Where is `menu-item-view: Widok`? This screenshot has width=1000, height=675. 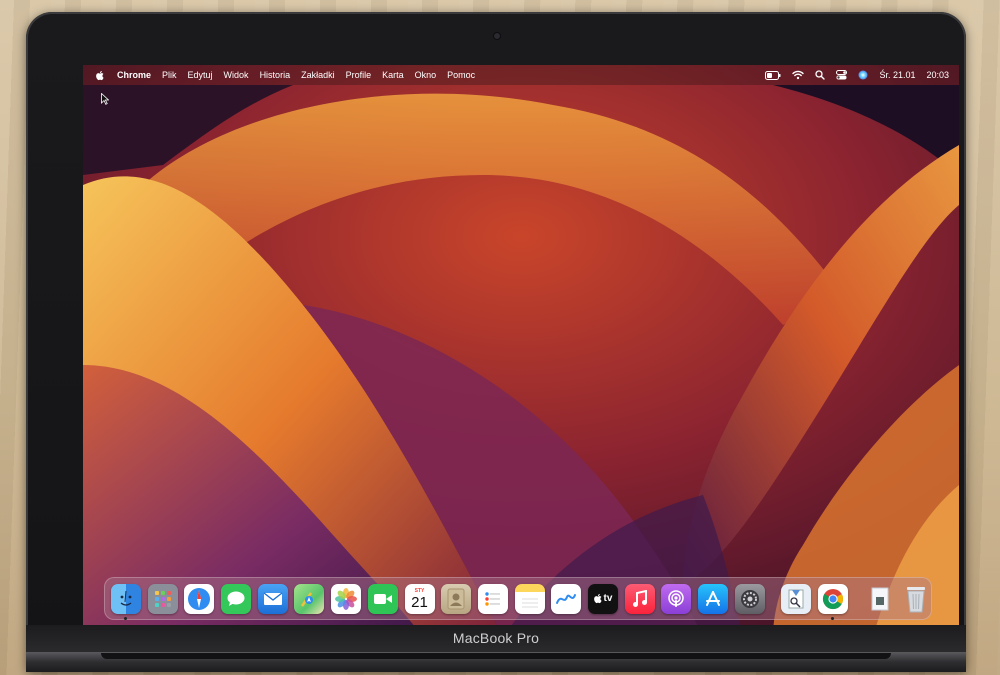
menu-item-view: Widok is located at coordinates (236, 75).